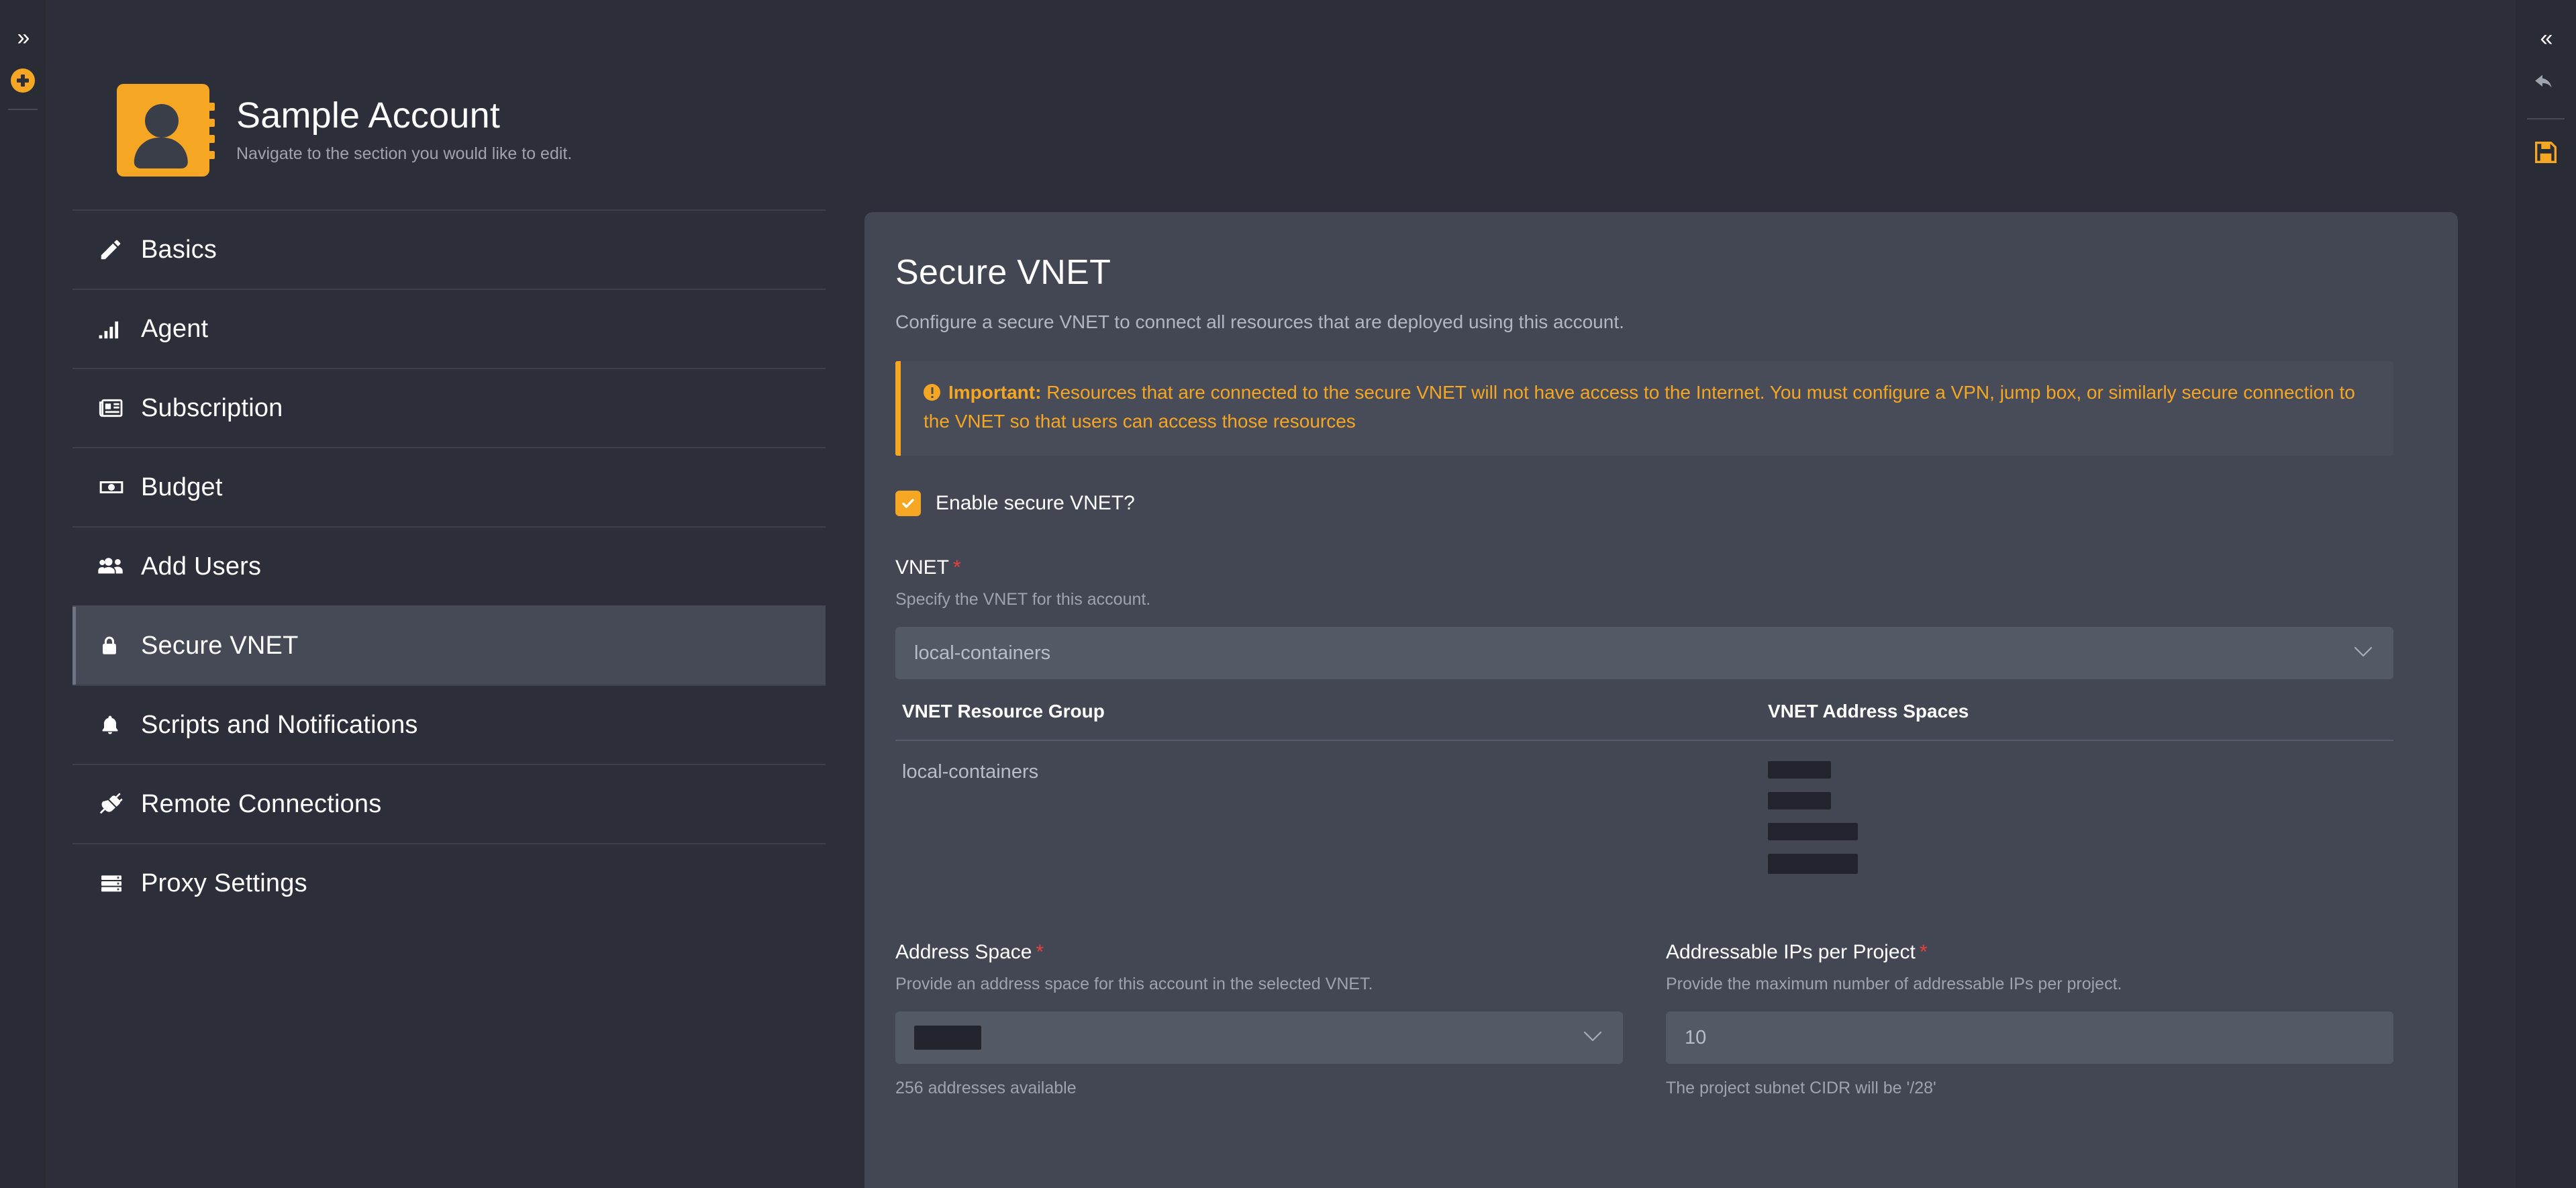 Image resolution: width=2576 pixels, height=1188 pixels. Describe the element at coordinates (1696, 1037) in the screenshot. I see `addressable-ips-value: 10` at that location.